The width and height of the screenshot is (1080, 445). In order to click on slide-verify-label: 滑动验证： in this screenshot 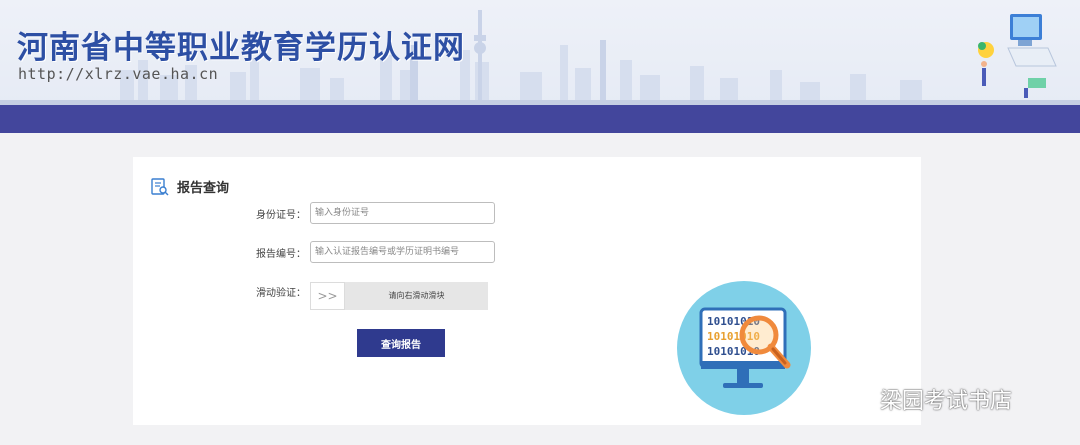, I will do `click(281, 293)`.